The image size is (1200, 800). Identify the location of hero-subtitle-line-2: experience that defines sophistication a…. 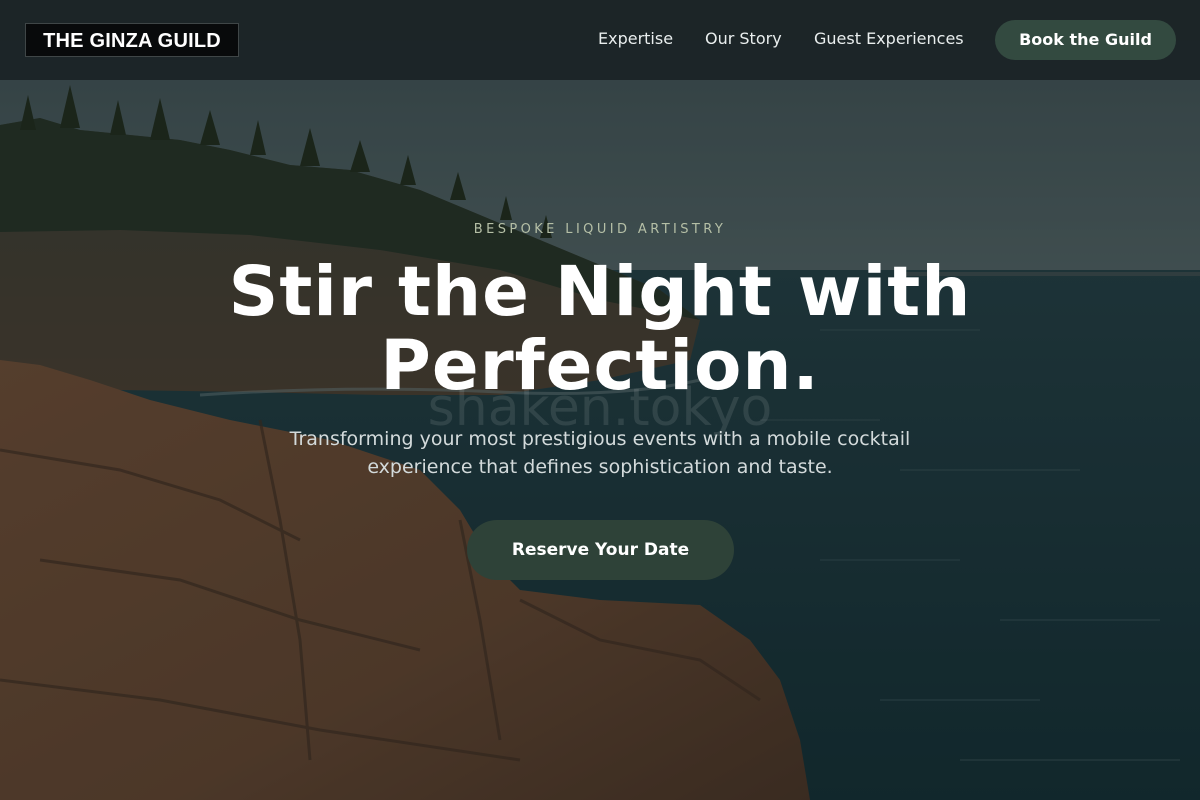
(600, 467).